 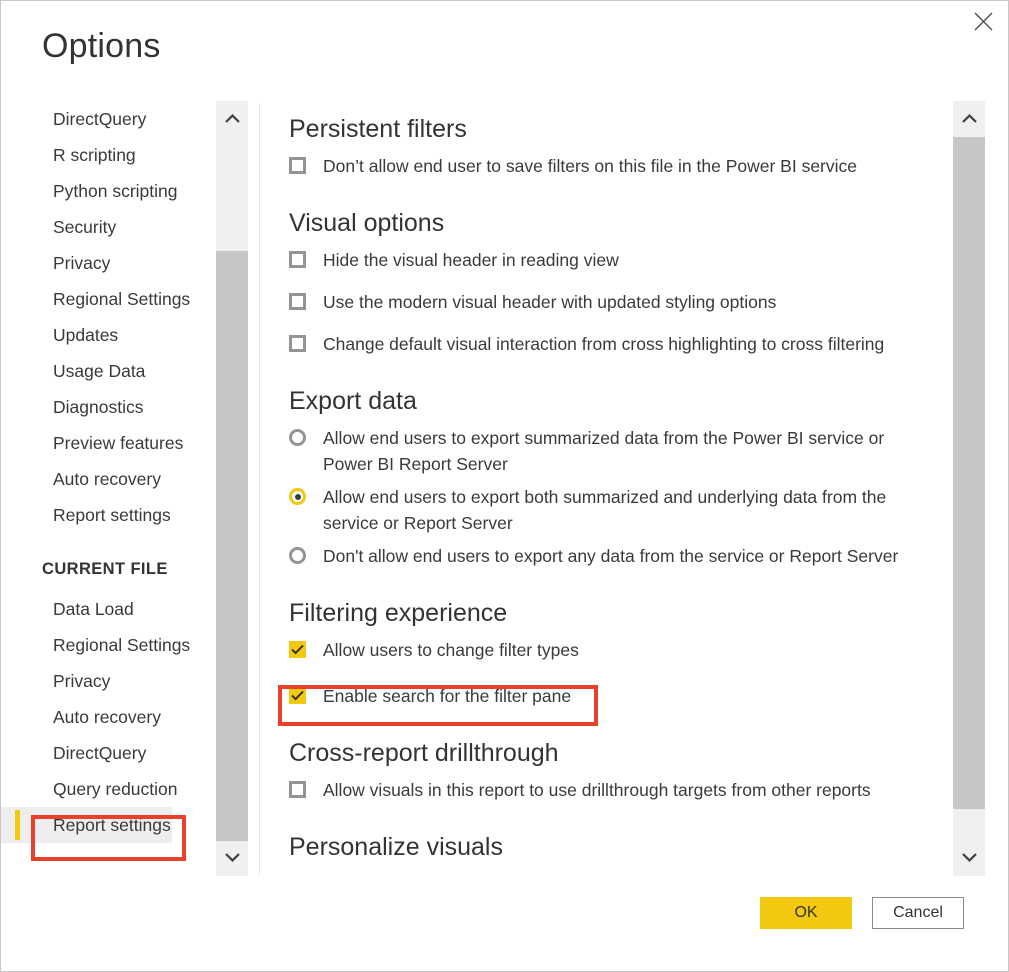 What do you see at coordinates (378, 129) in the screenshot?
I see `section-heading: Persistent filters` at bounding box center [378, 129].